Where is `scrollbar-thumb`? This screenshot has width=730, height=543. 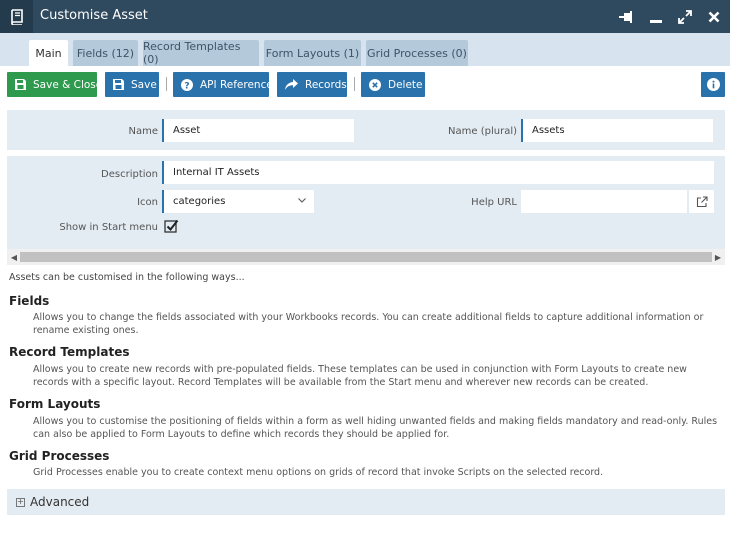 scrollbar-thumb is located at coordinates (366, 257).